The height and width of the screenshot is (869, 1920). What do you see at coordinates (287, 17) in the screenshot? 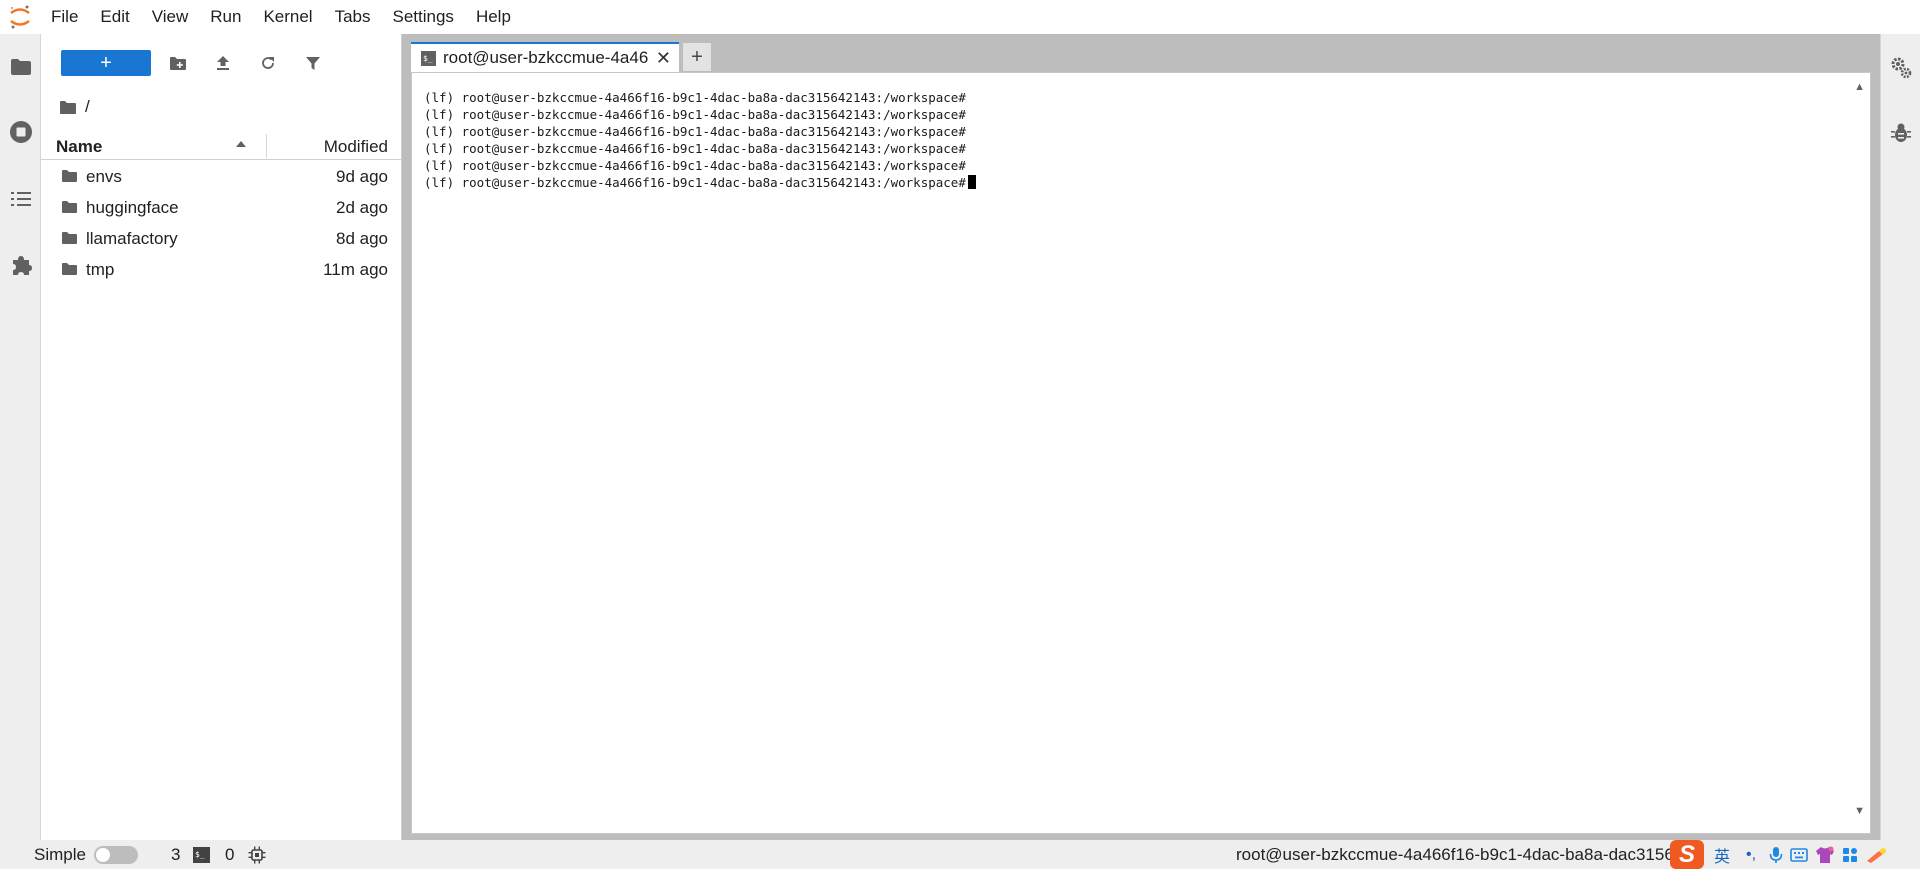
I see `menu-kernel: Kernel` at bounding box center [287, 17].